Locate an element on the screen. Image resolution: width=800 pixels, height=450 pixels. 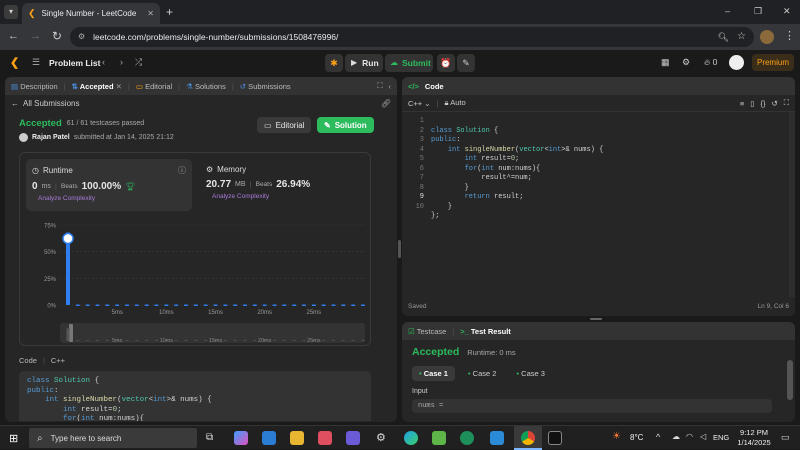
case-2-tab: • Case 2 is located at coordinates (482, 373).